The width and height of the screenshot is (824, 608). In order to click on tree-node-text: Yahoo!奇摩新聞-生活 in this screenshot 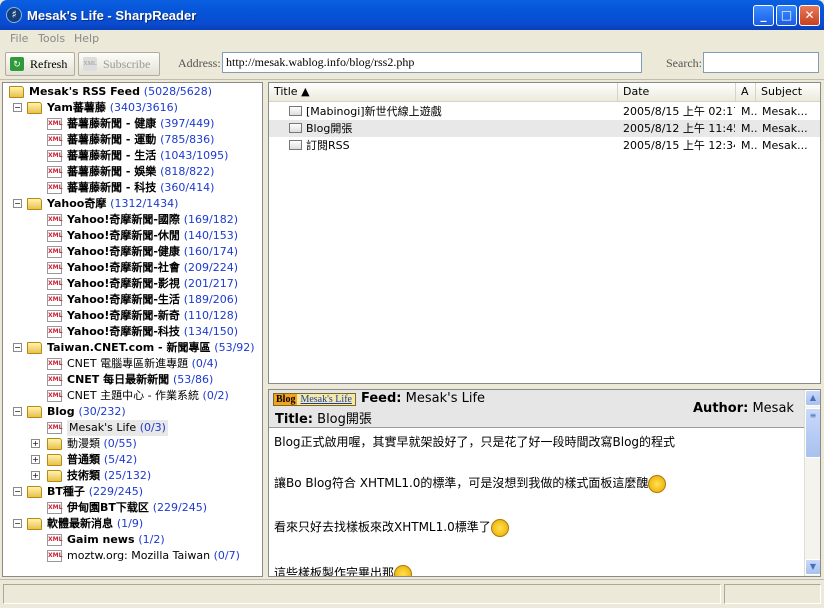, I will do `click(123, 299)`.